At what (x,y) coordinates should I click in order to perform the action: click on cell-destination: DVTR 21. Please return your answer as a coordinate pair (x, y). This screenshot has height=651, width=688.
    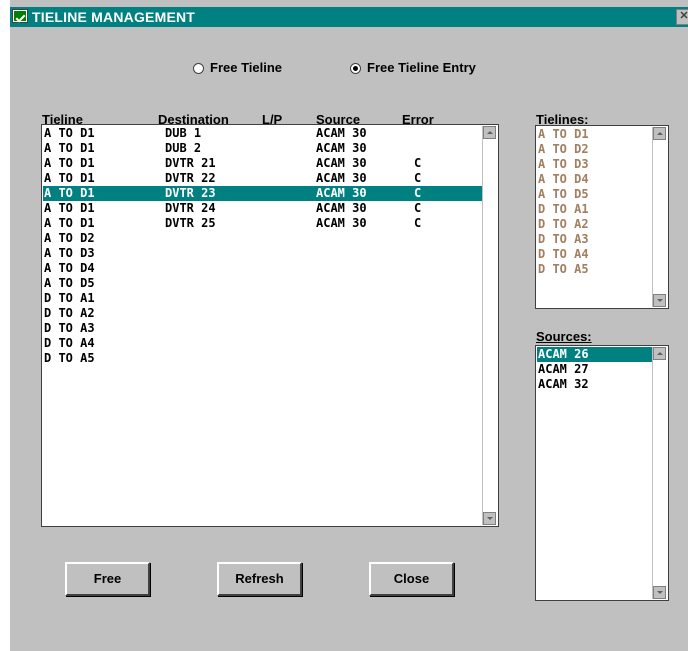
    Looking at the image, I should click on (190, 163).